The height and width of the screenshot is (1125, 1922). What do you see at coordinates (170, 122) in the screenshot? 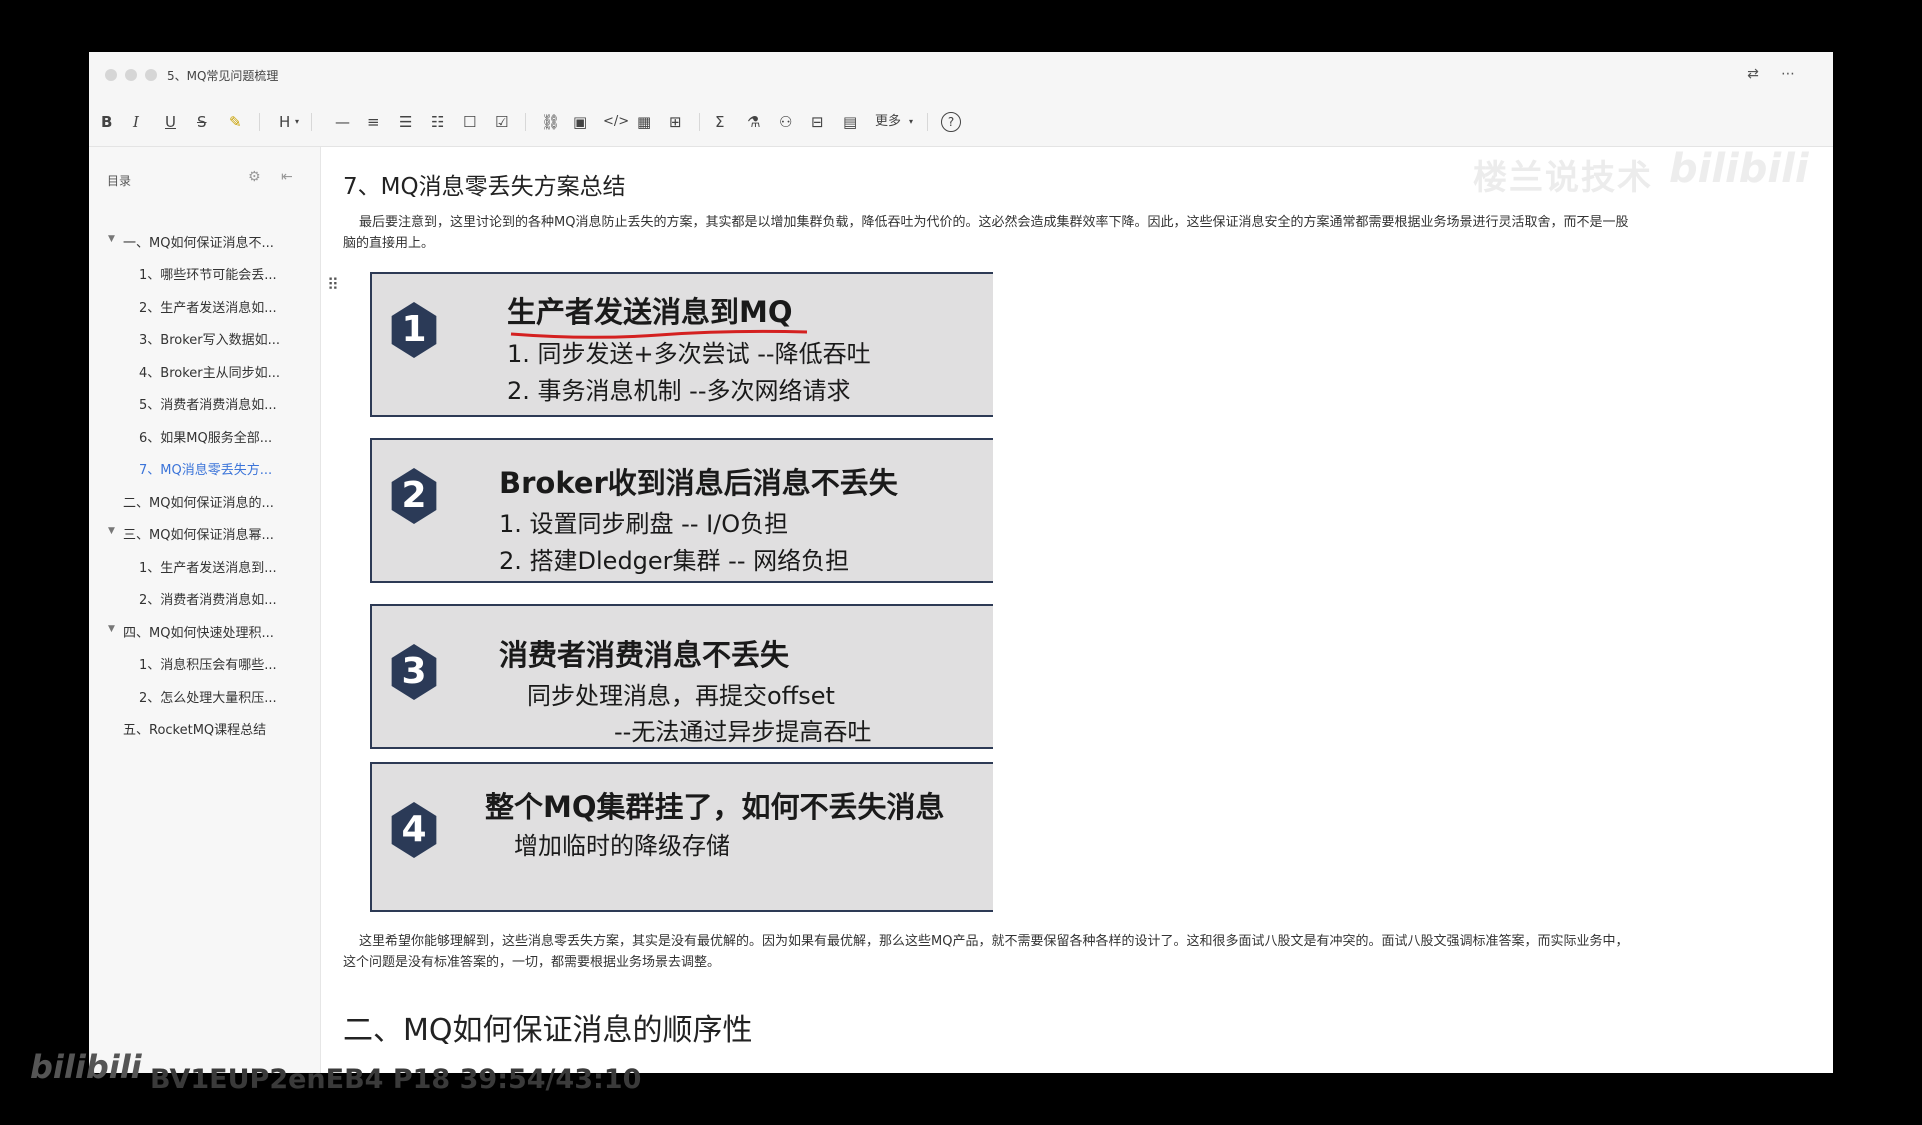
I see `underline-button: U` at bounding box center [170, 122].